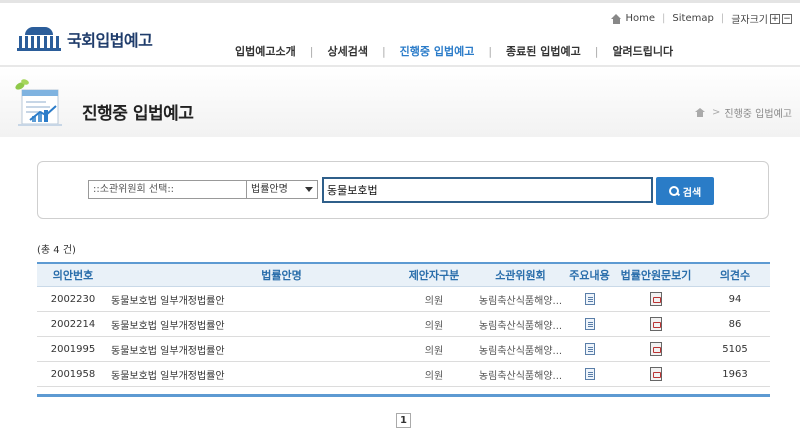 This screenshot has height=442, width=800. What do you see at coordinates (700, 112) in the screenshot?
I see `breadcrumb-home-icon` at bounding box center [700, 112].